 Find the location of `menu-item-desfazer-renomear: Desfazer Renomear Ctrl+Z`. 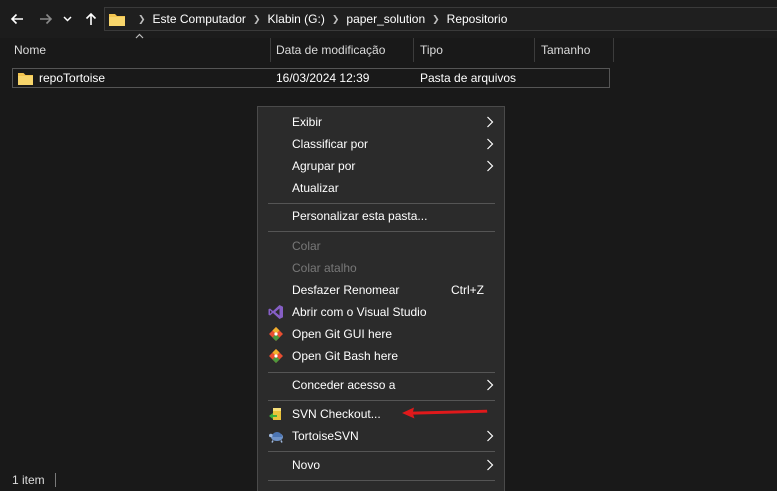

menu-item-desfazer-renomear: Desfazer Renomear Ctrl+Z is located at coordinates (381, 290).